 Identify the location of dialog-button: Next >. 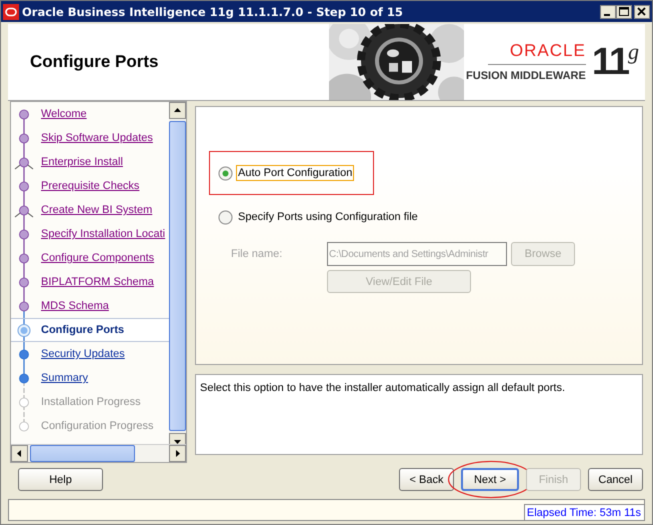
(490, 479).